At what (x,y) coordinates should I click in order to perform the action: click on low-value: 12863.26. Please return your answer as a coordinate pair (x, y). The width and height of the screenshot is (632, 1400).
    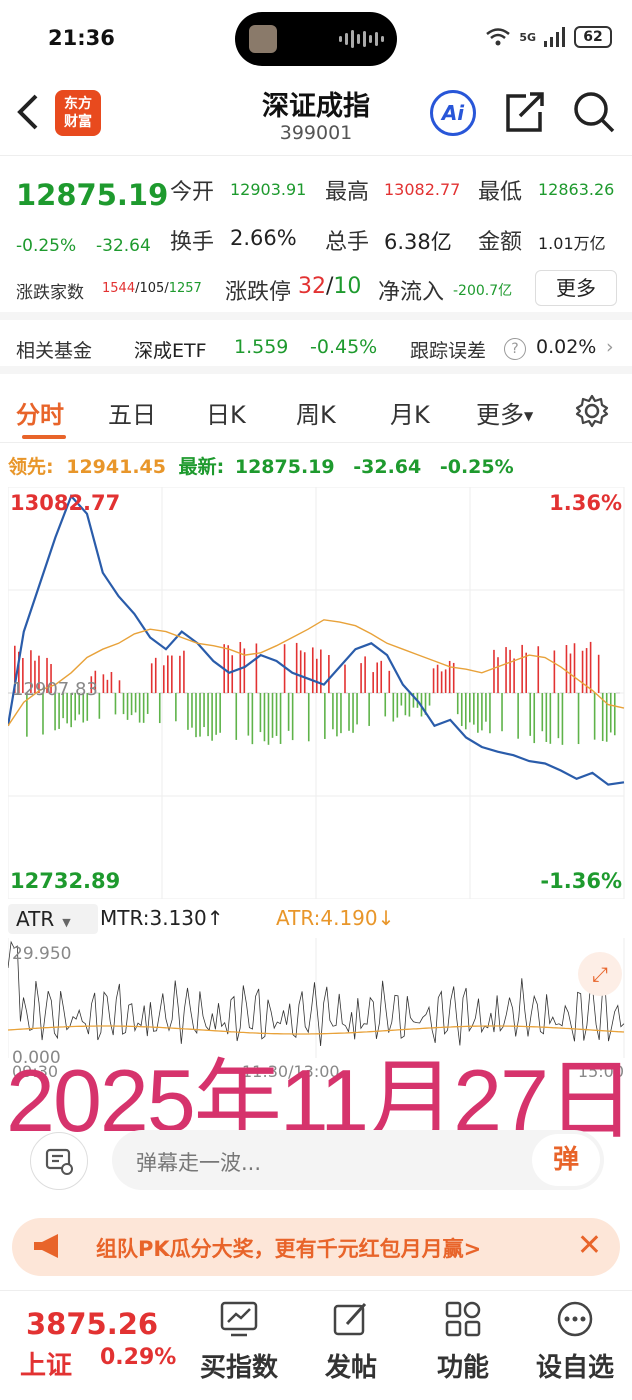
    Looking at the image, I should click on (576, 189).